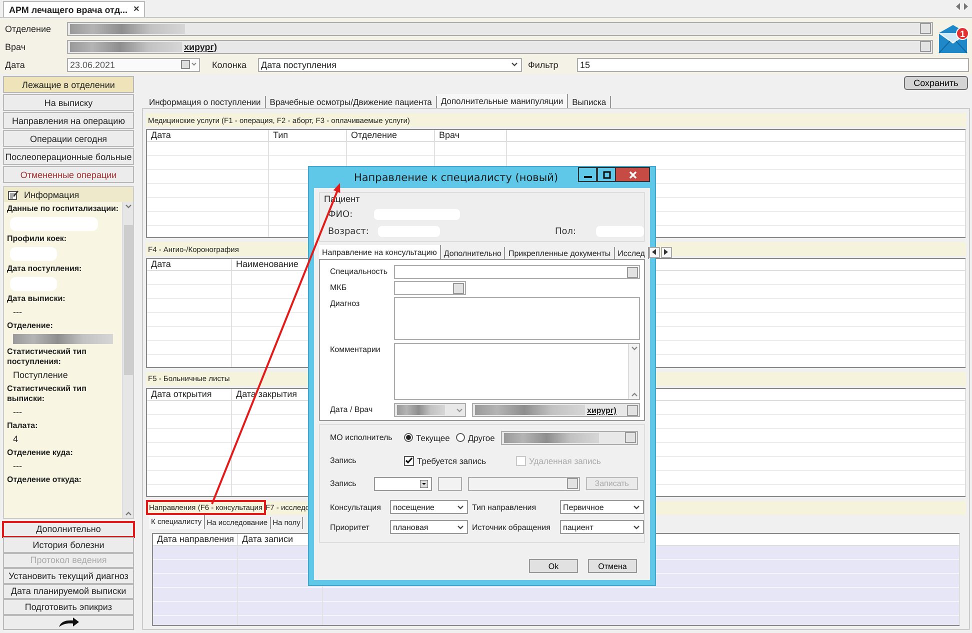  What do you see at coordinates (500, 29) in the screenshot?
I see `department-field` at bounding box center [500, 29].